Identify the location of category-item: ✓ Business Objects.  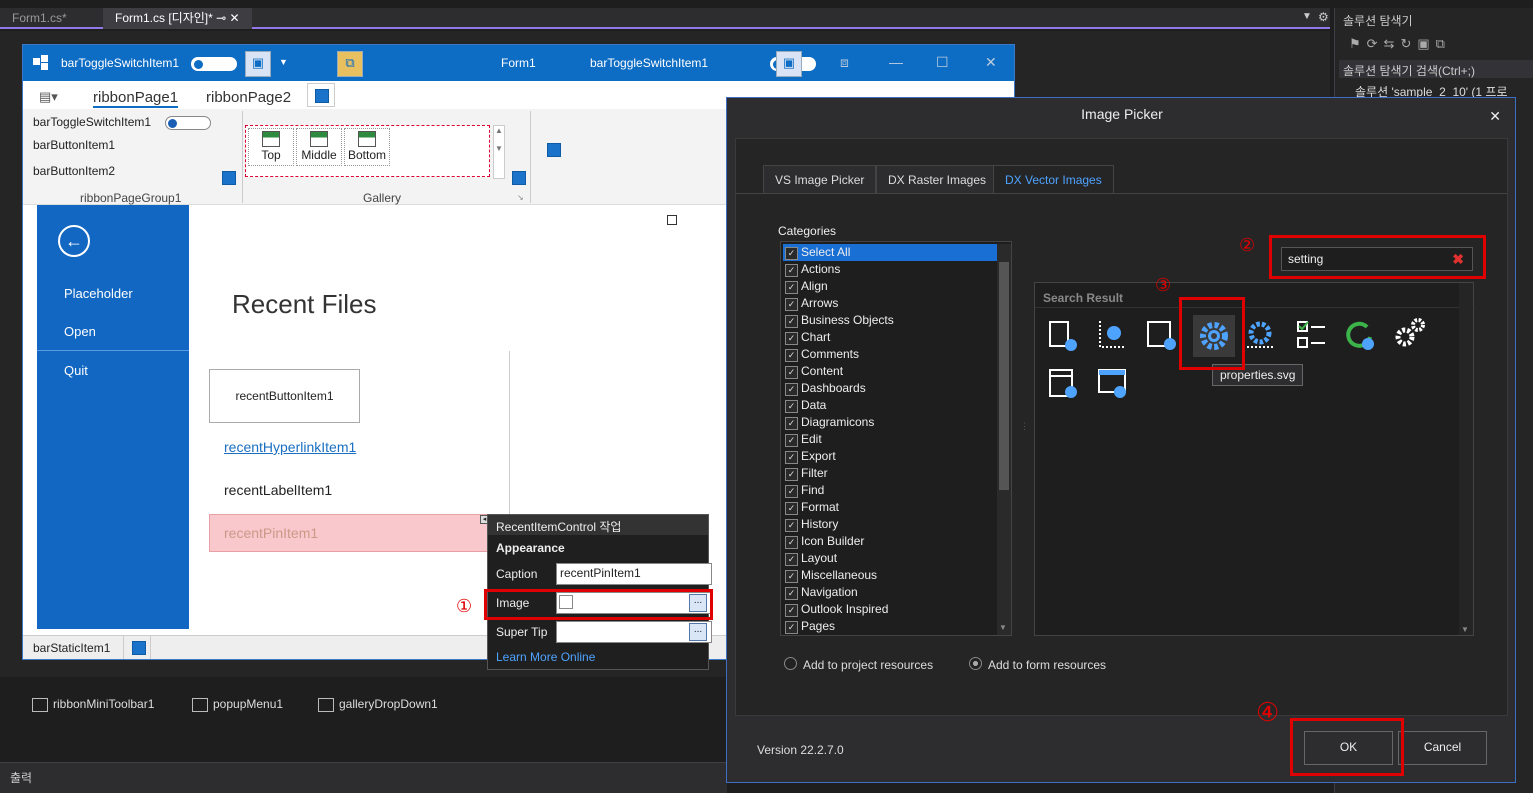
(890, 320).